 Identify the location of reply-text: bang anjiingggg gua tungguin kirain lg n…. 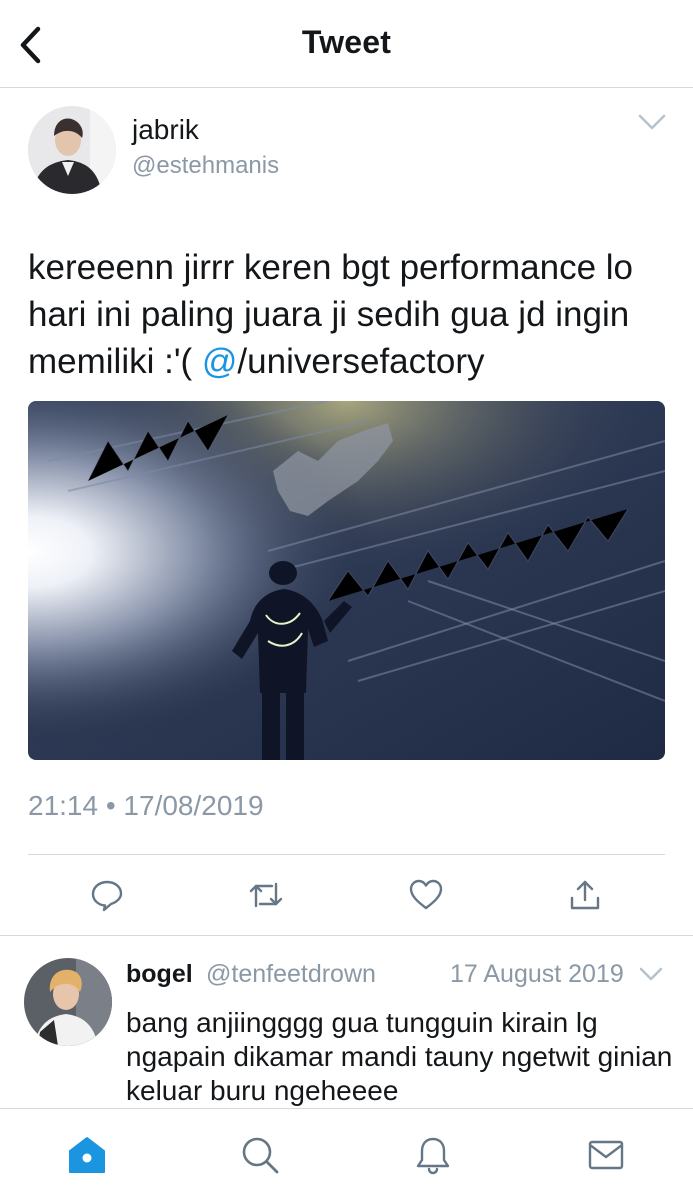
(399, 1056).